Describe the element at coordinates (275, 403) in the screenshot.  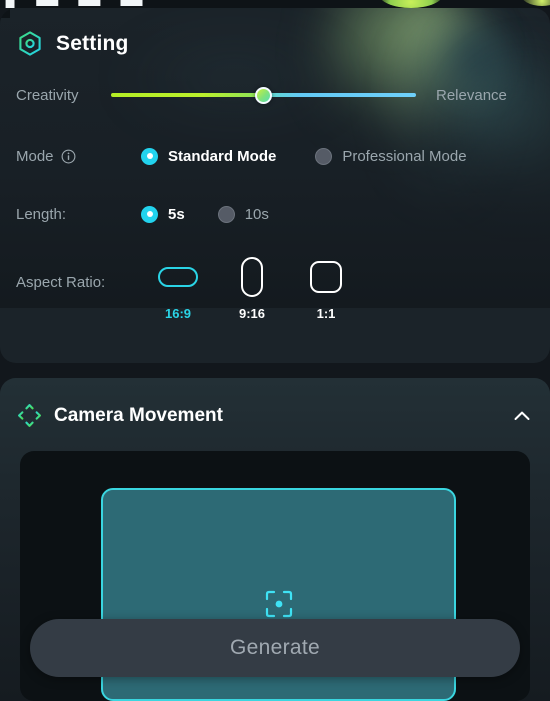
I see `camera-movement-header: Camera Movement` at that location.